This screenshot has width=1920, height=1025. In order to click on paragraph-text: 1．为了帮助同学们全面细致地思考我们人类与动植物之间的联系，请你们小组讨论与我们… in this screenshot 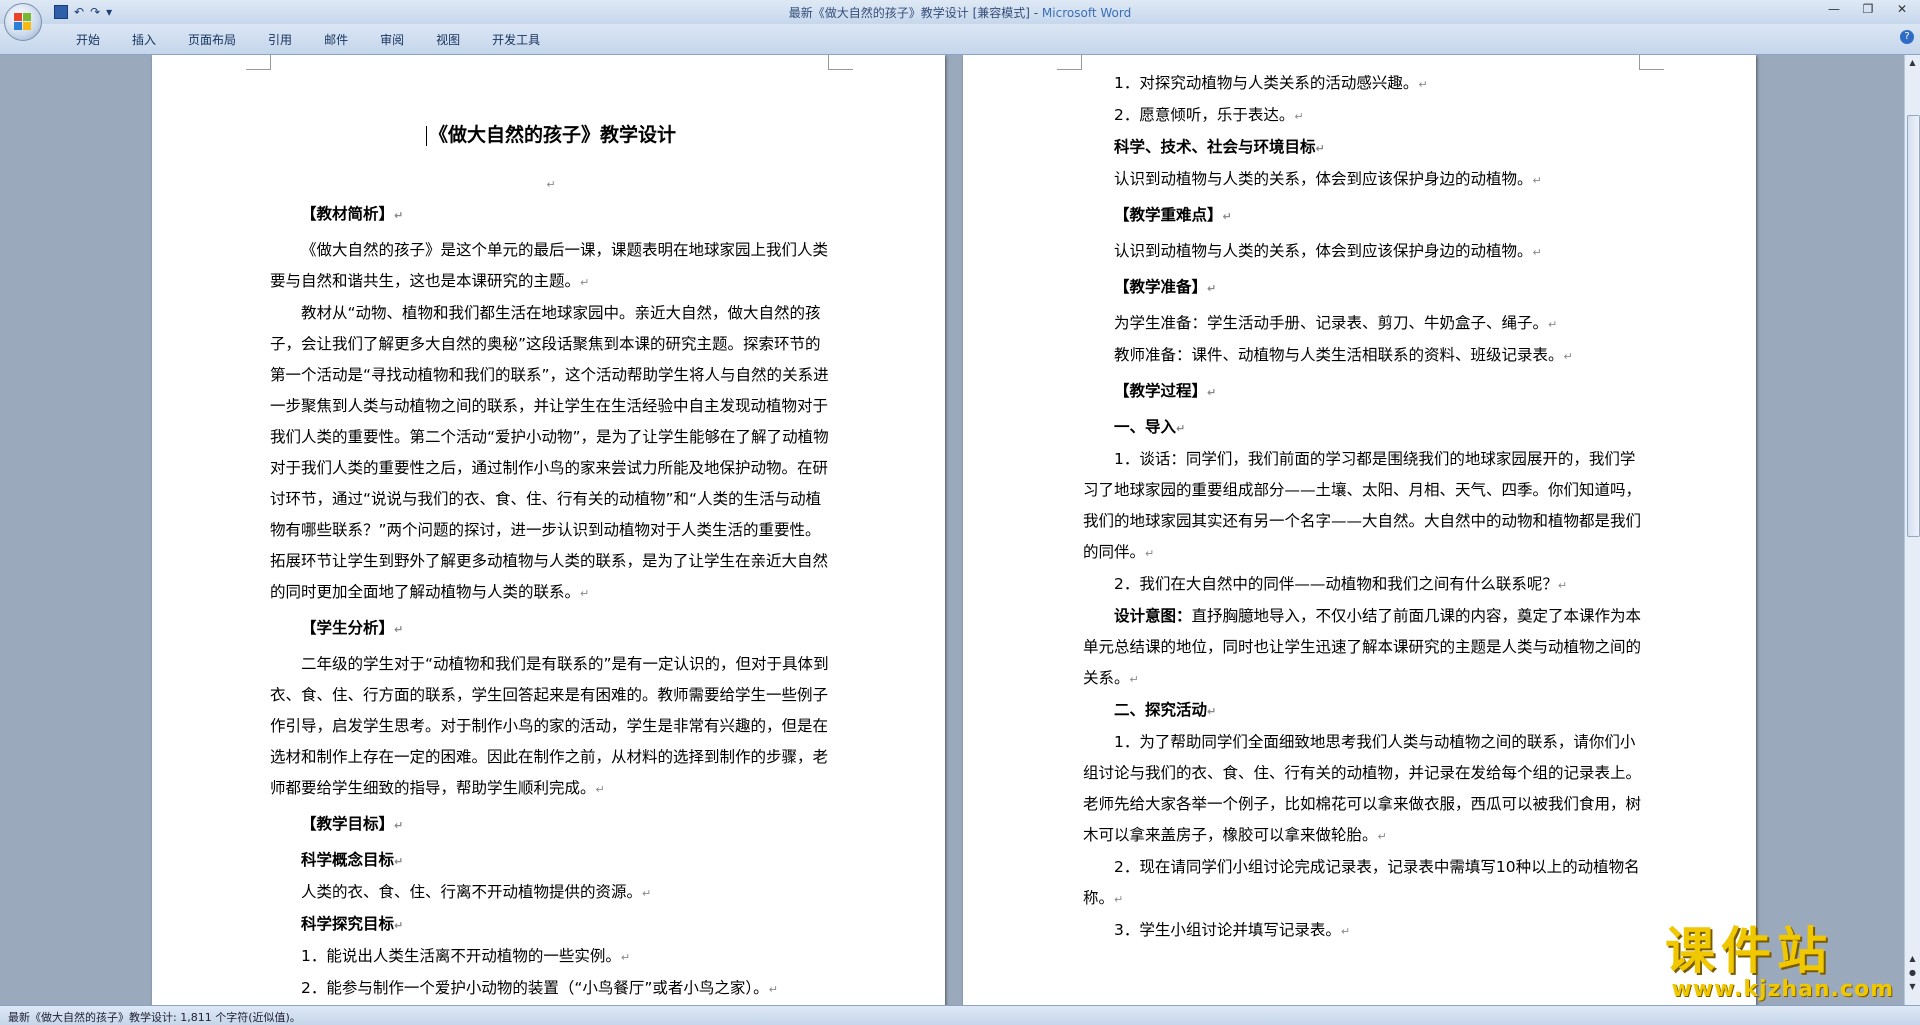, I will do `click(1362, 788)`.